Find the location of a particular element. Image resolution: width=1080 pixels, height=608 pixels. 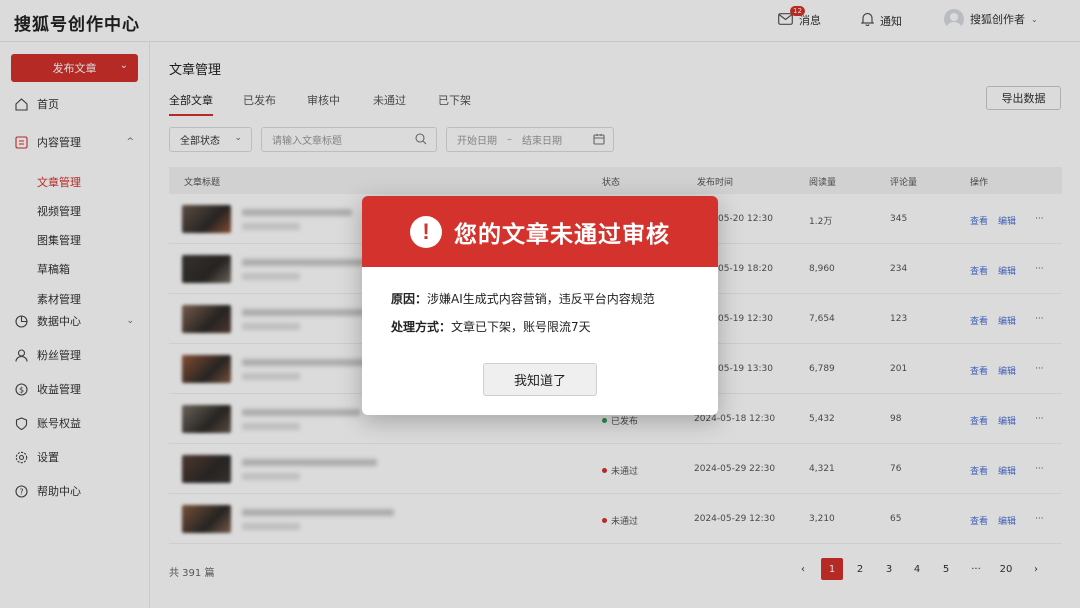

action-label: 处理方式： is located at coordinates (421, 327).